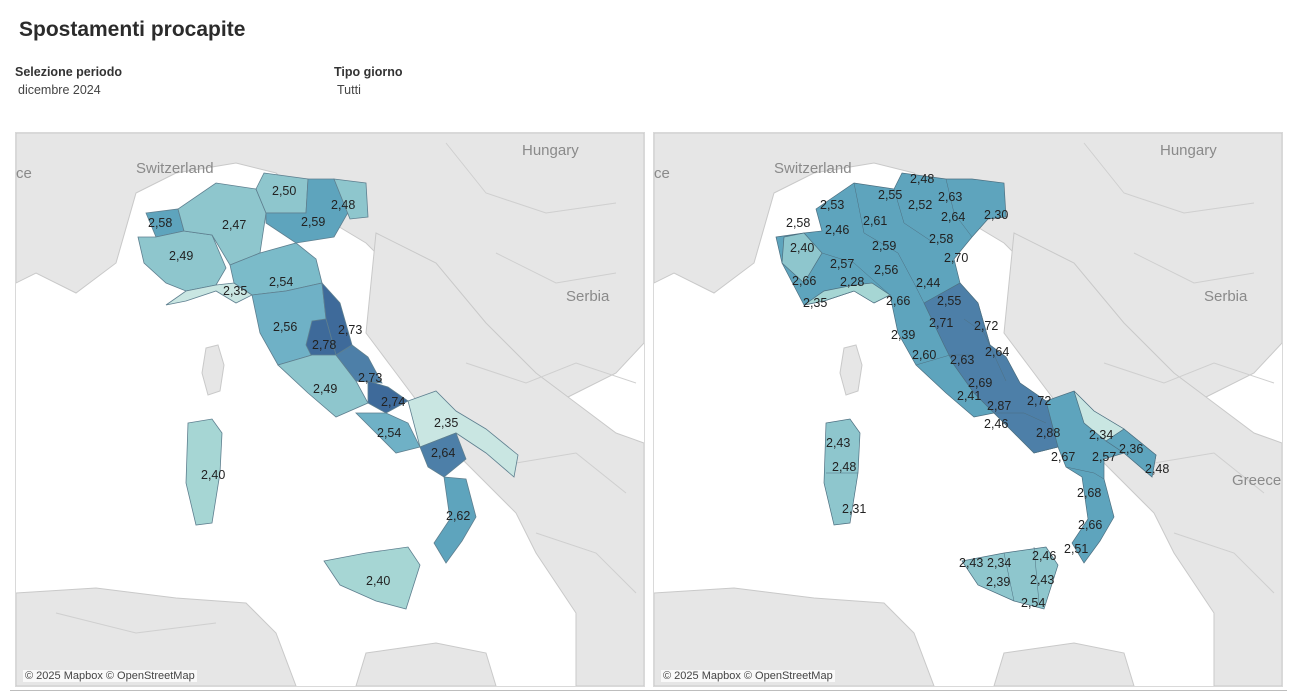  What do you see at coordinates (854, 509) in the screenshot?
I see `province-label: 2,31` at bounding box center [854, 509].